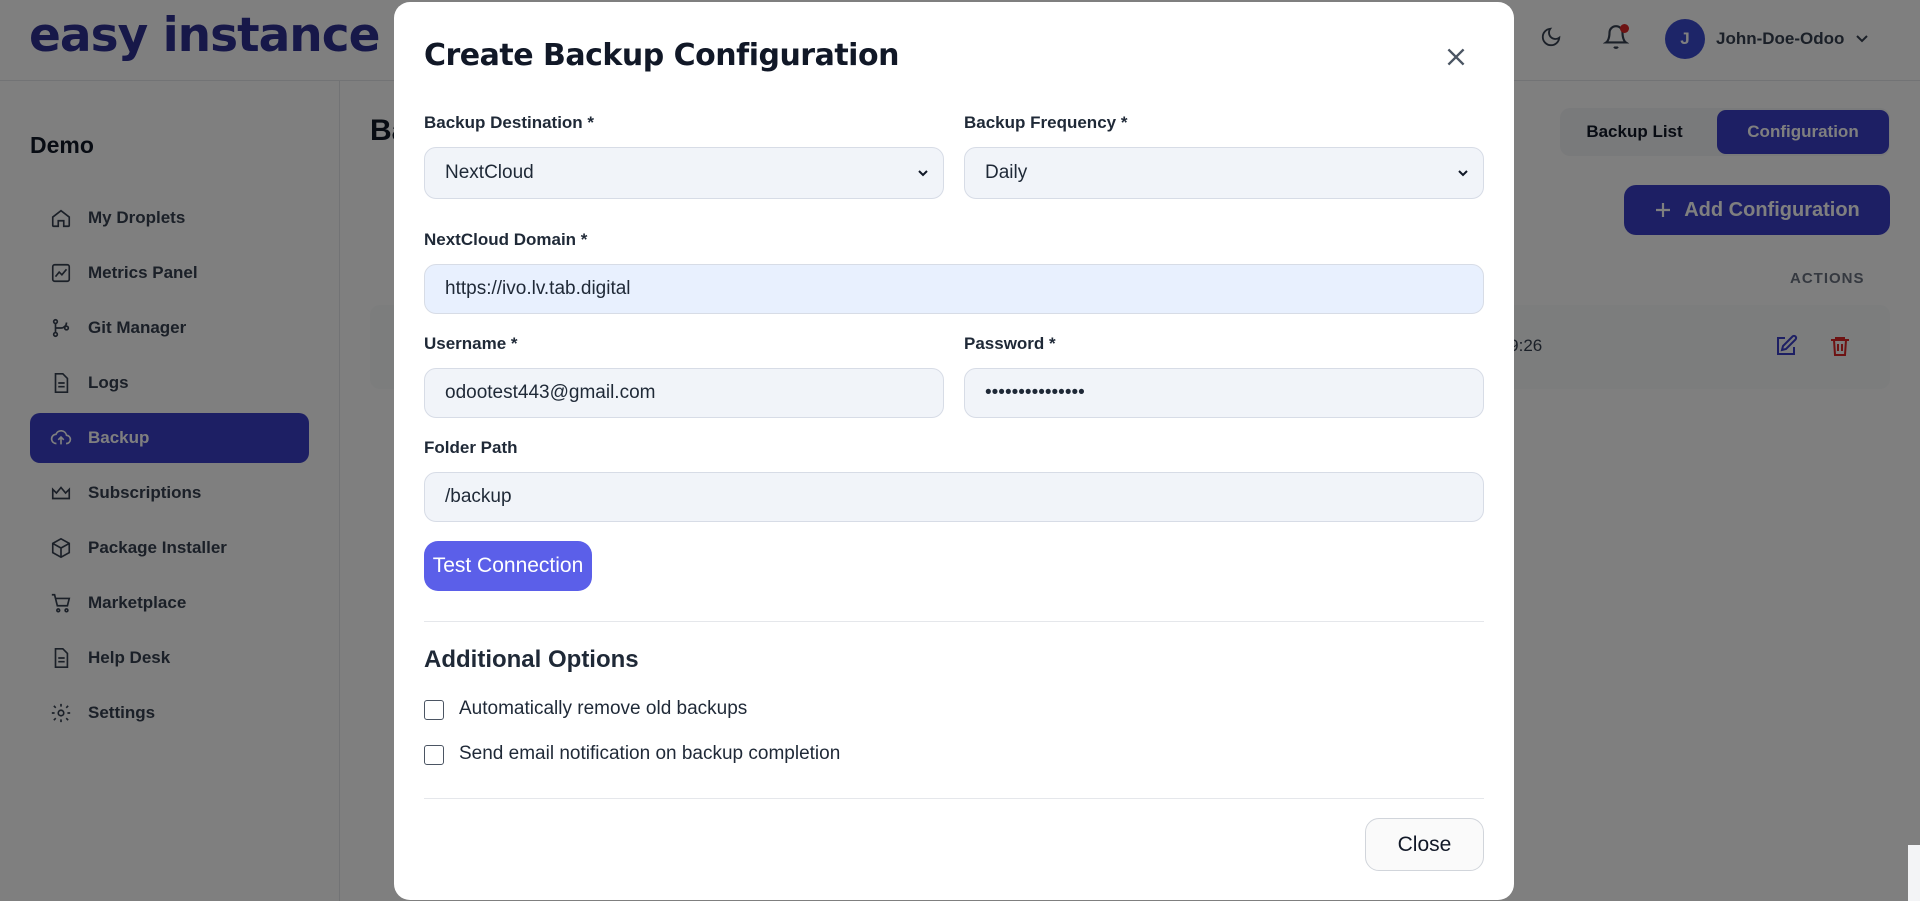 The height and width of the screenshot is (901, 1920). Describe the element at coordinates (1035, 392) in the screenshot. I see `password-value: •••••••••••••••` at that location.